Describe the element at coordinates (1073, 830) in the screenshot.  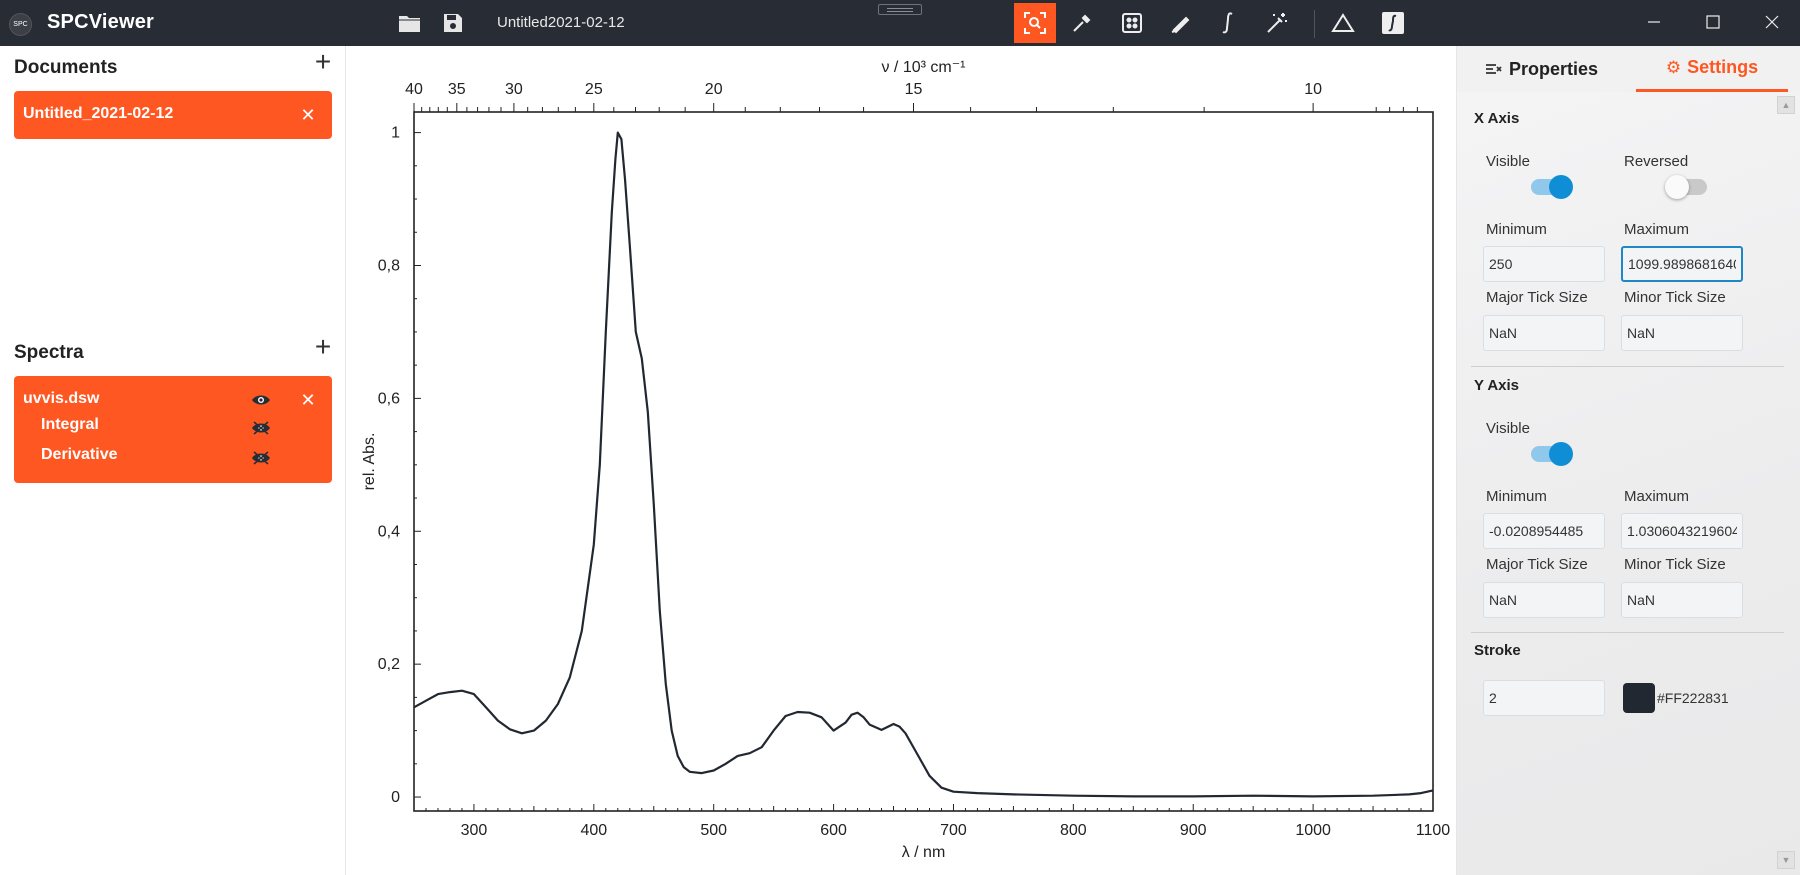
I see `x-tick-label: 800` at that location.